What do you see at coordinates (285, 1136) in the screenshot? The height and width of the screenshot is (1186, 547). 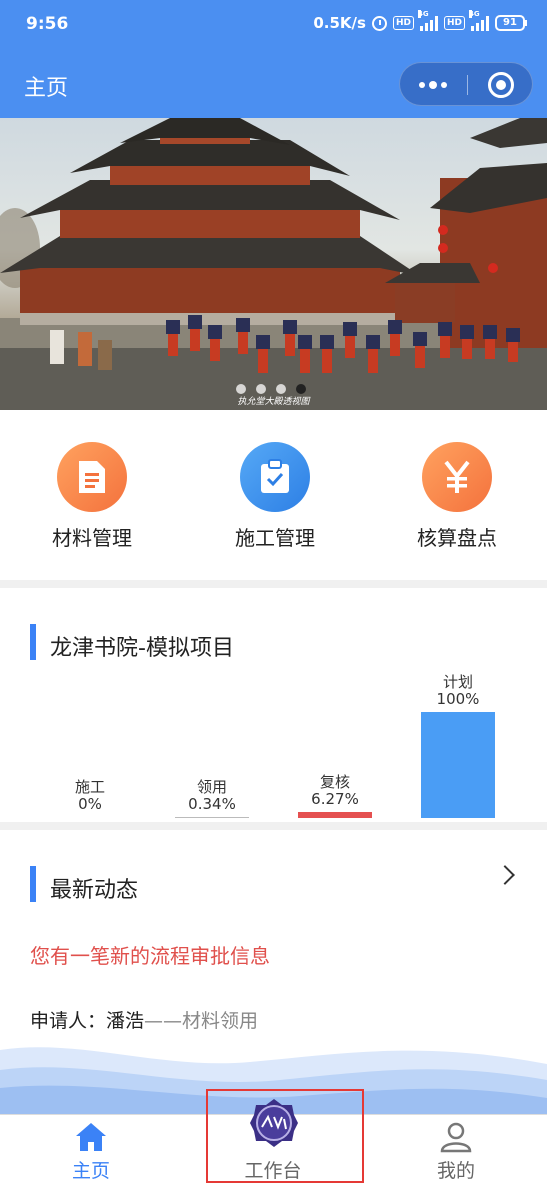 I see `selection-highlight` at bounding box center [285, 1136].